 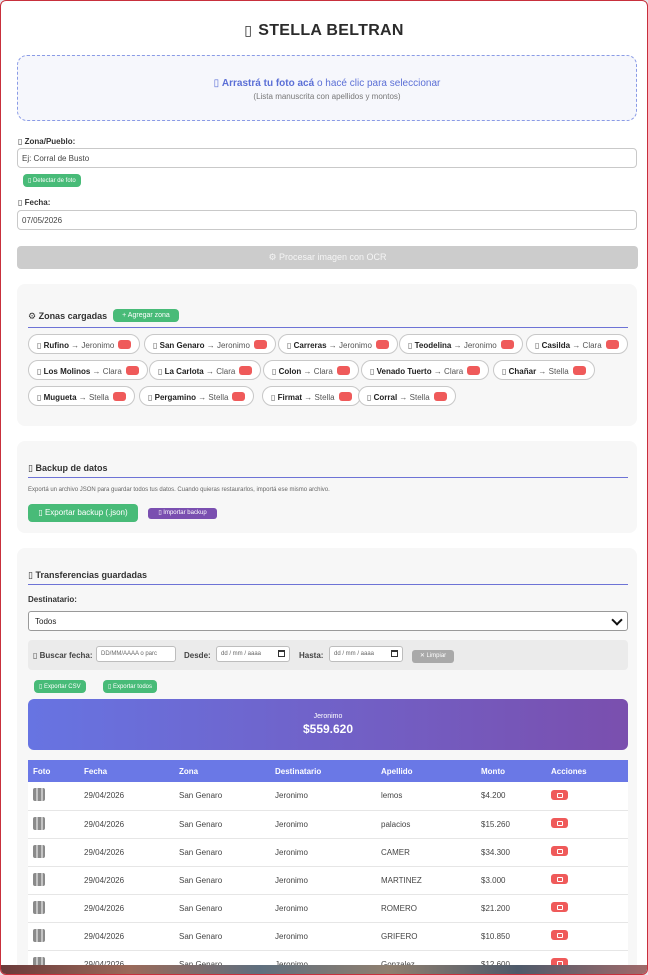 I want to click on zona-chip-name: Carreras, so click(x=310, y=345).